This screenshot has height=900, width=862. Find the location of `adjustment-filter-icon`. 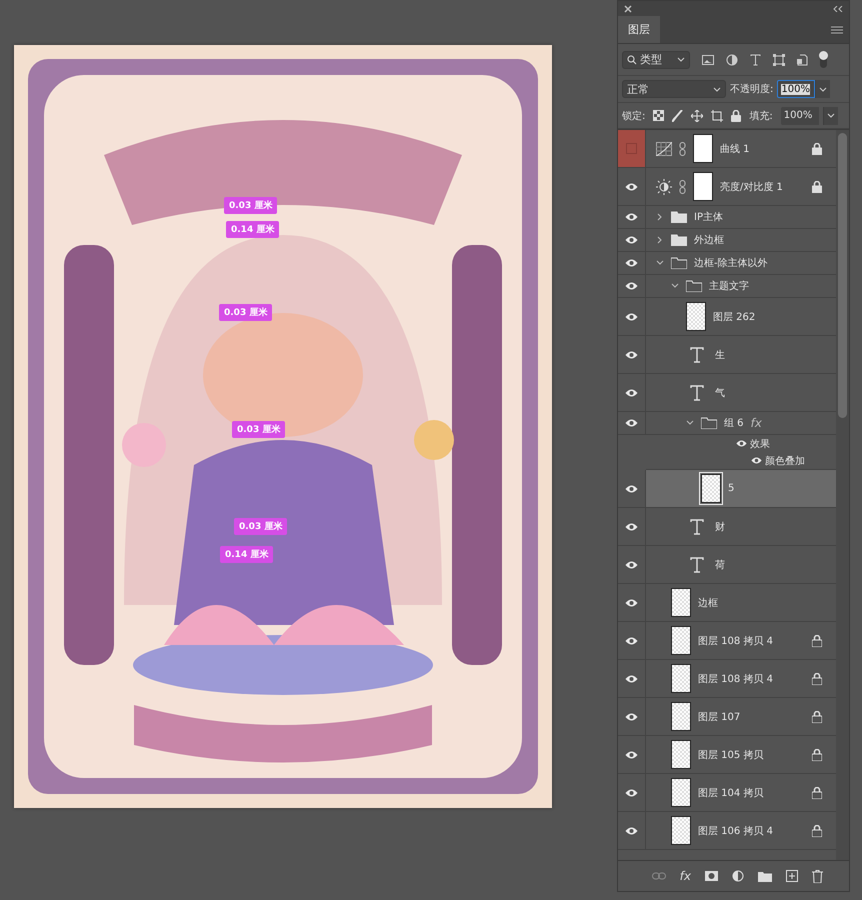

adjustment-filter-icon is located at coordinates (732, 60).